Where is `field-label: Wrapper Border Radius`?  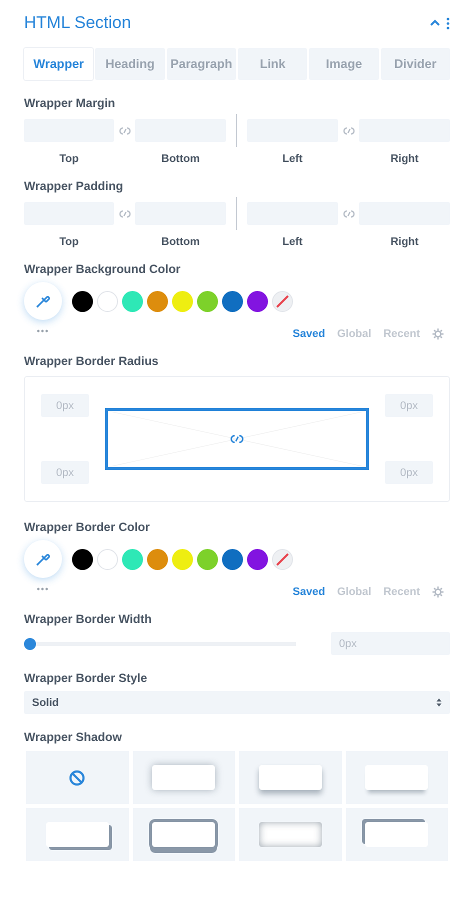 field-label: Wrapper Border Radius is located at coordinates (92, 361).